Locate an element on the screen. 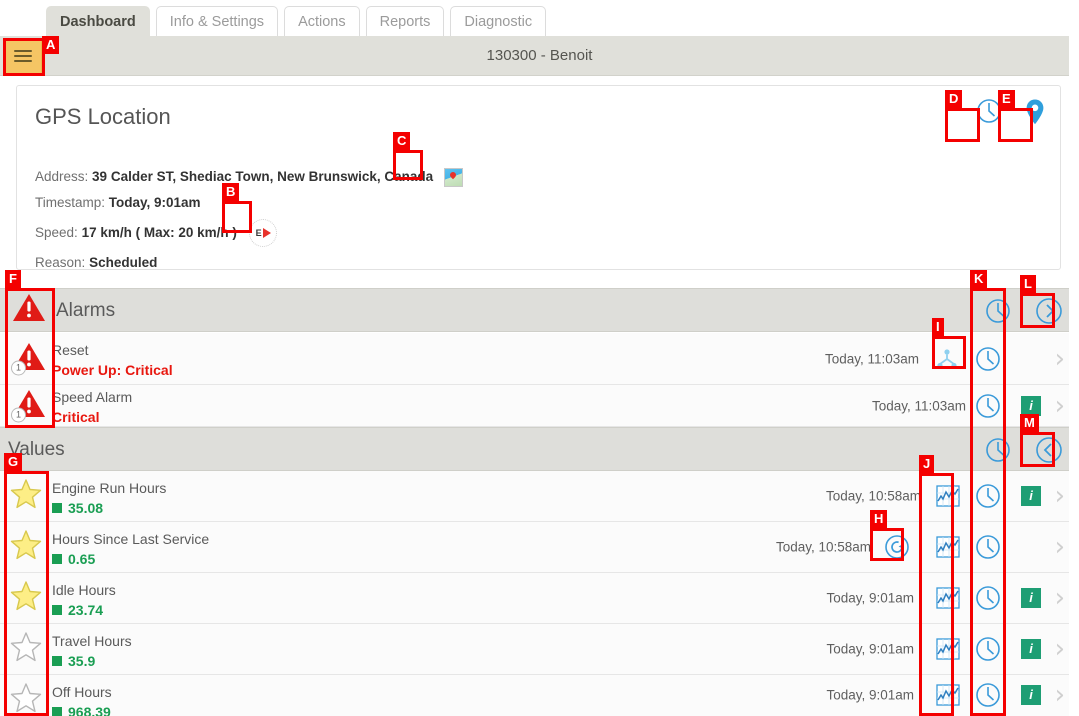 The image size is (1079, 716). alarms-header-actions is located at coordinates (1026, 311).